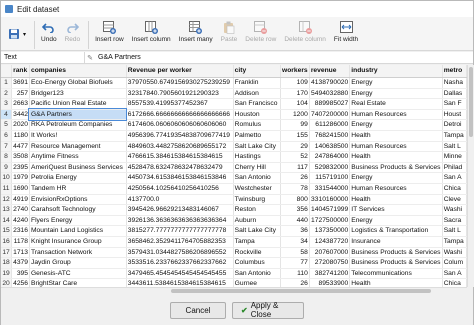 This screenshot has height=325, width=474. I want to click on table-cell: Palmetto, so click(257, 136).